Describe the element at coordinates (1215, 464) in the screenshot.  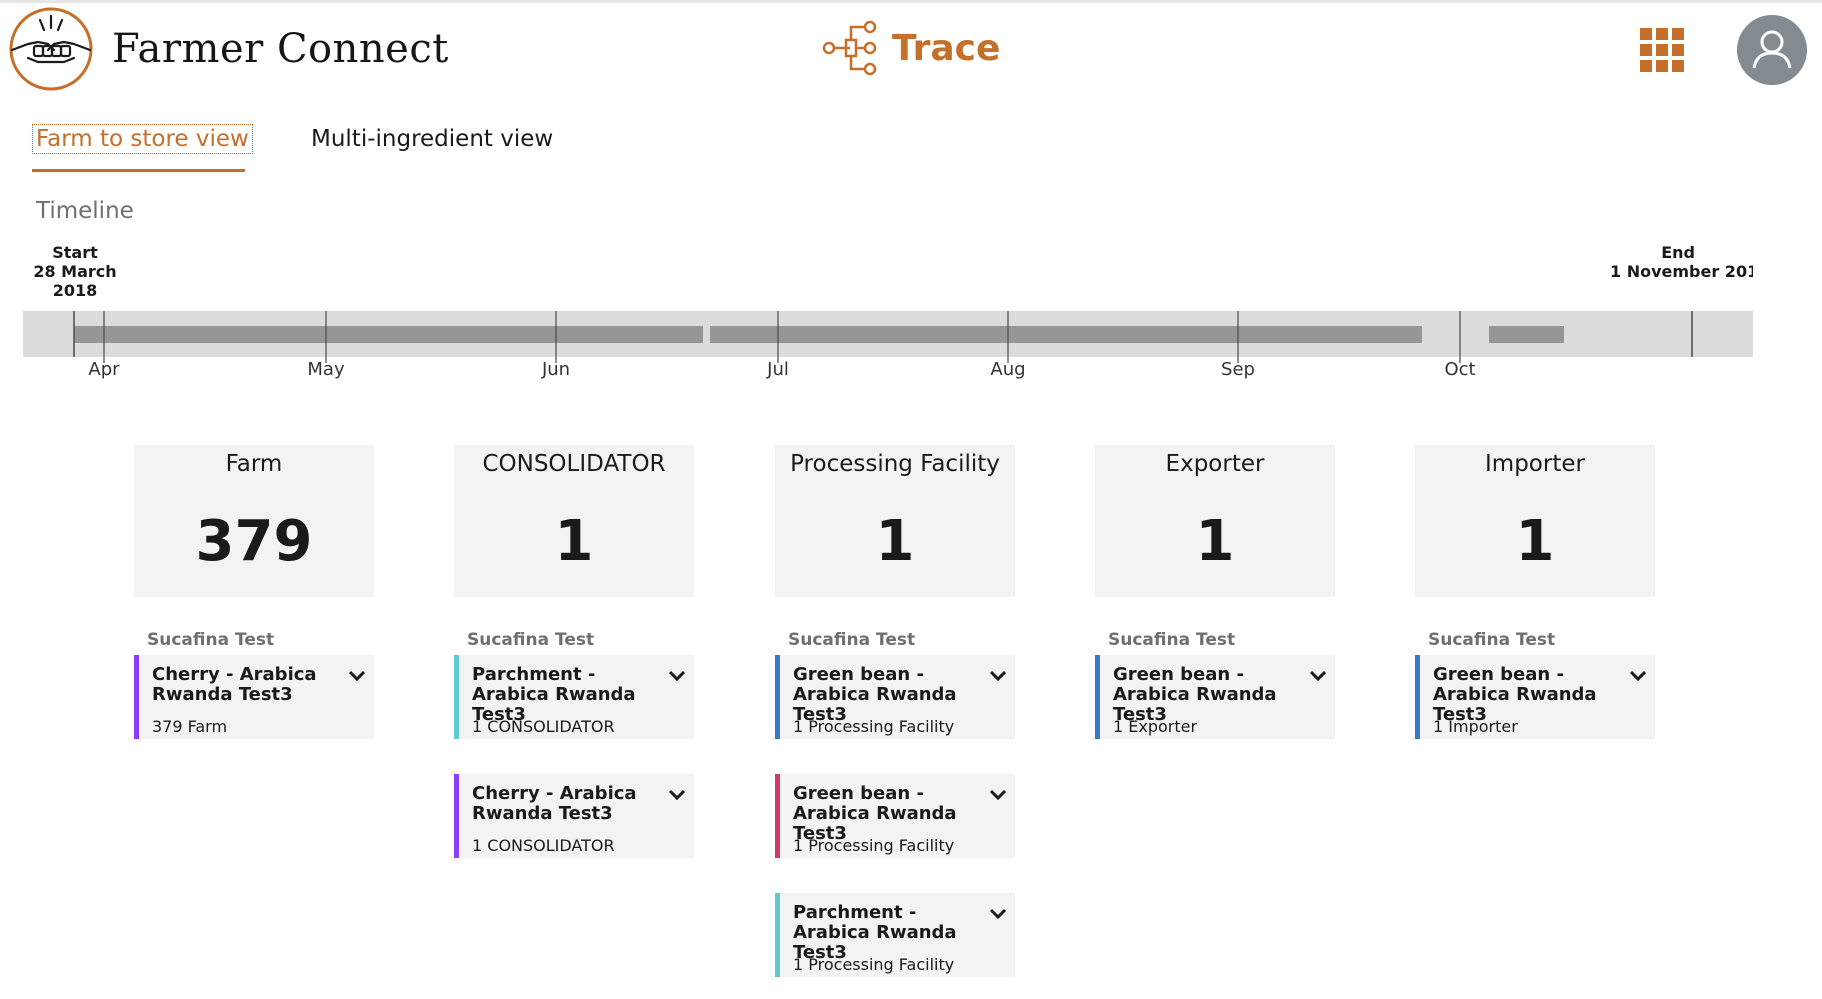
I see `stage-name: Exporter` at that location.